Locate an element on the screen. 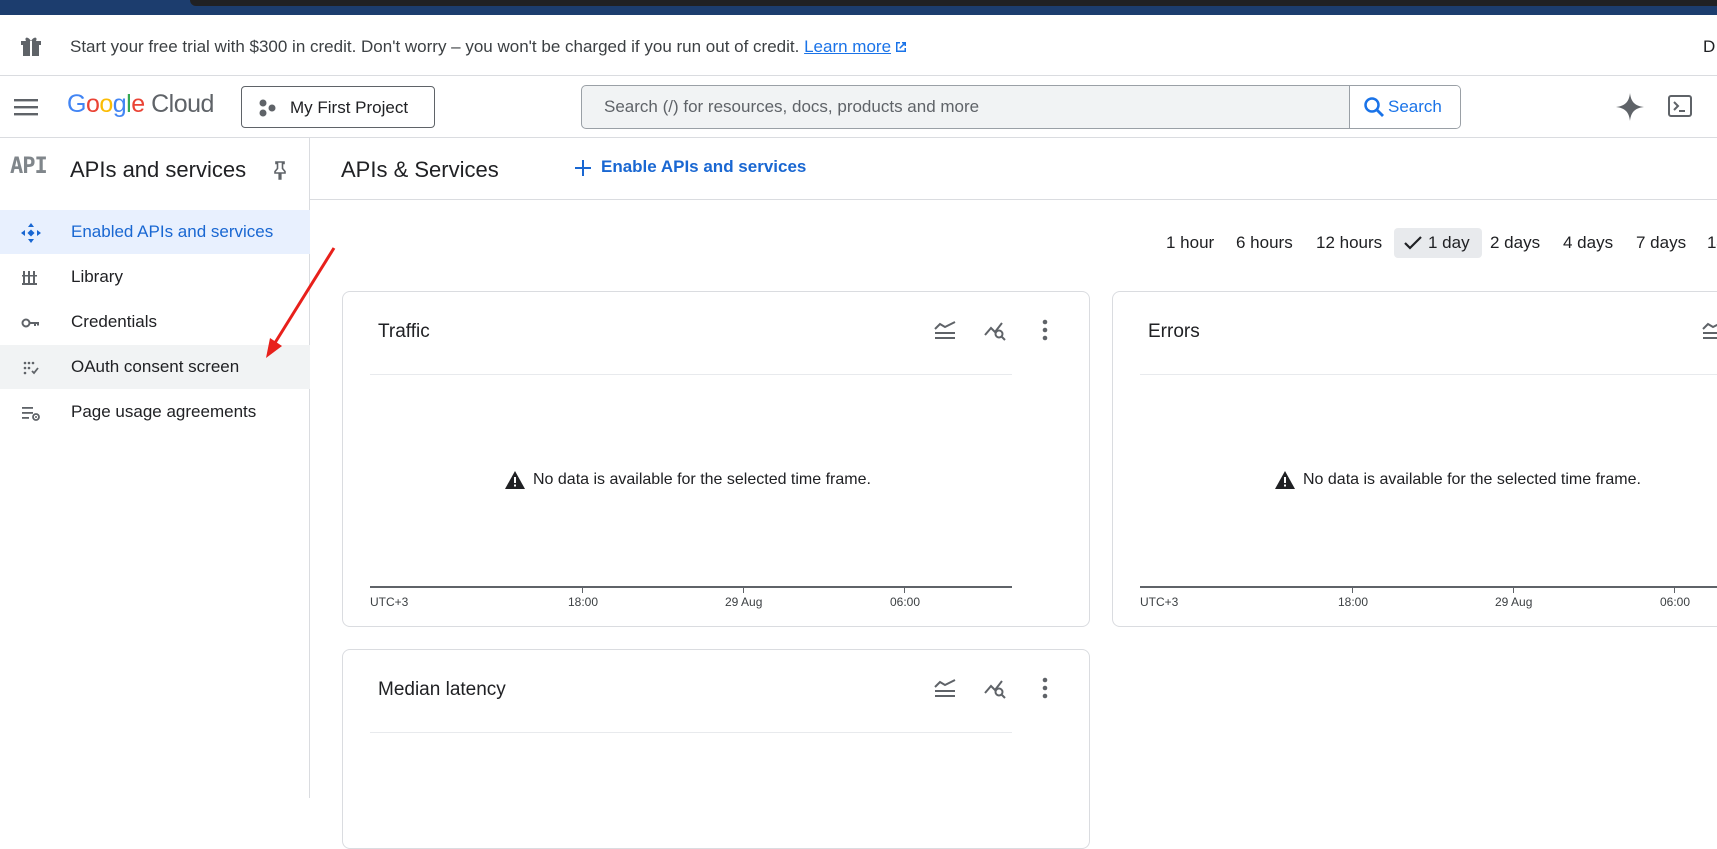 The width and height of the screenshot is (1717, 849). range-4-days: 4 days is located at coordinates (1588, 243).